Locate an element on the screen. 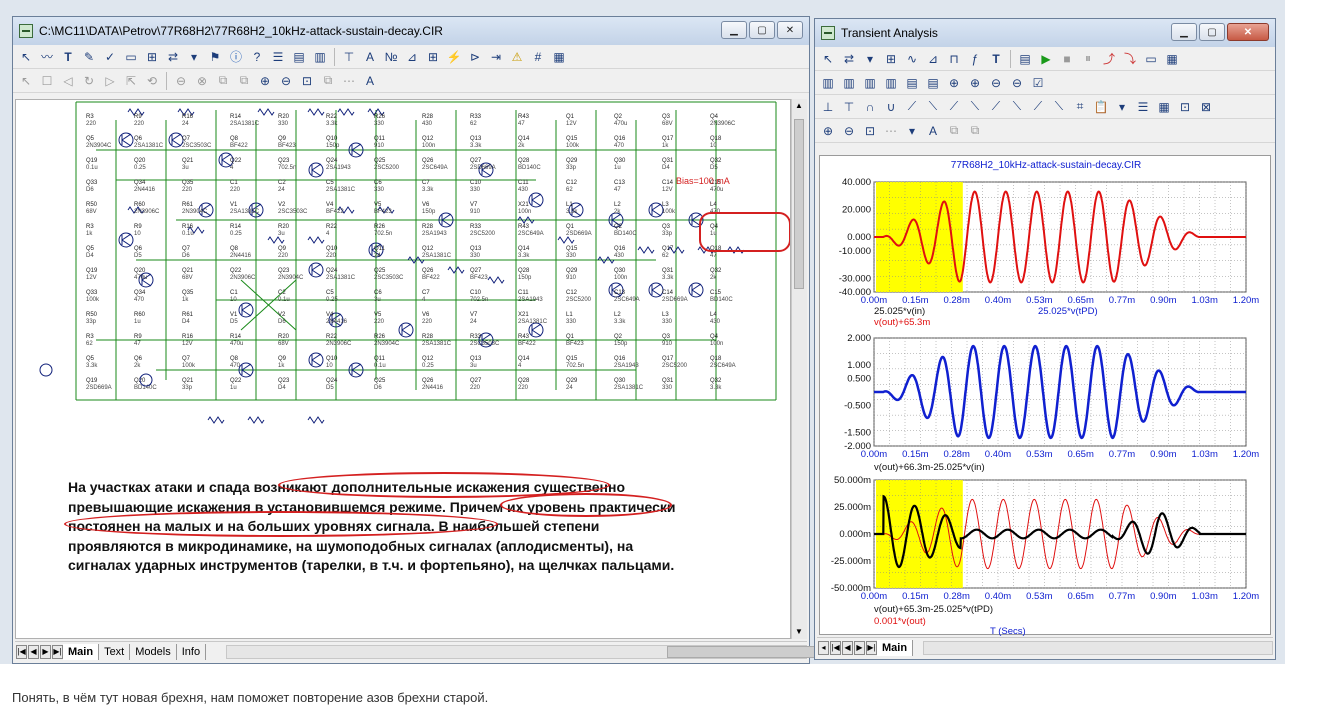 The width and height of the screenshot is (1323, 727). t-fft-icon: ⊿ is located at coordinates (933, 59).